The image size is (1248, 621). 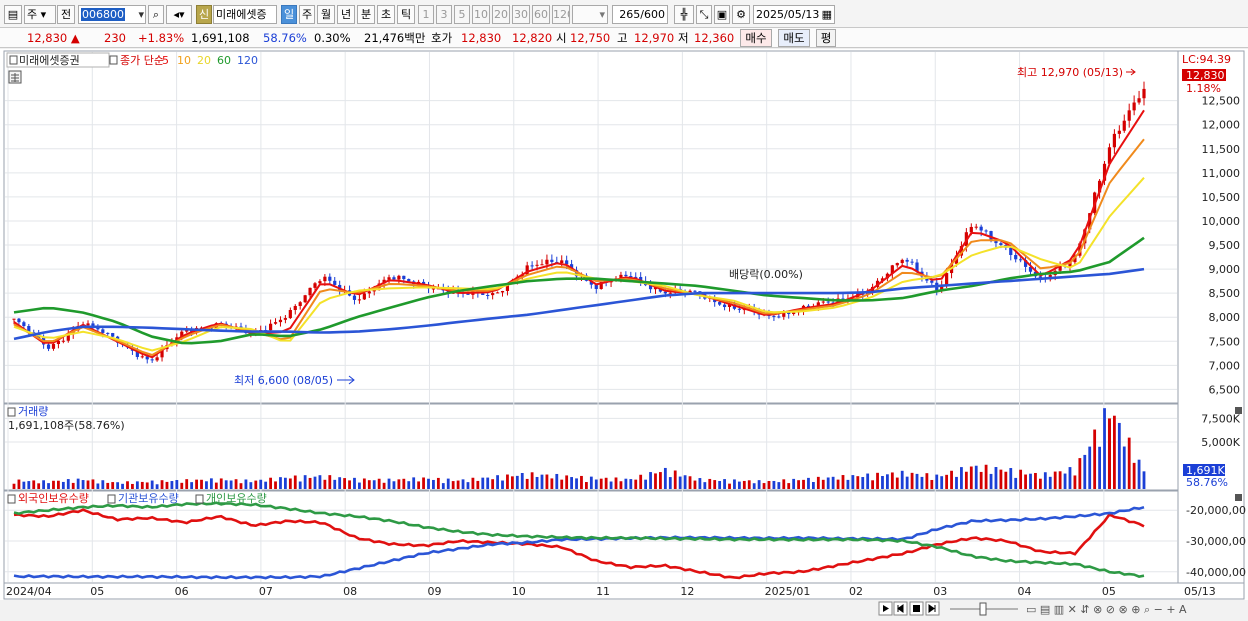 I want to click on candle-count-field: 265/600, so click(x=640, y=14).